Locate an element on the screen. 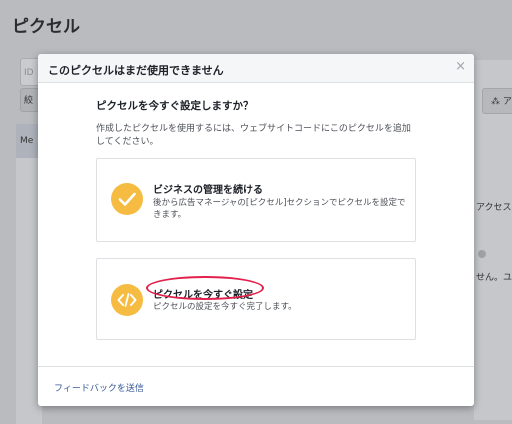 The width and height of the screenshot is (512, 424). option-title: ビジネスの管理を続ける is located at coordinates (208, 190).